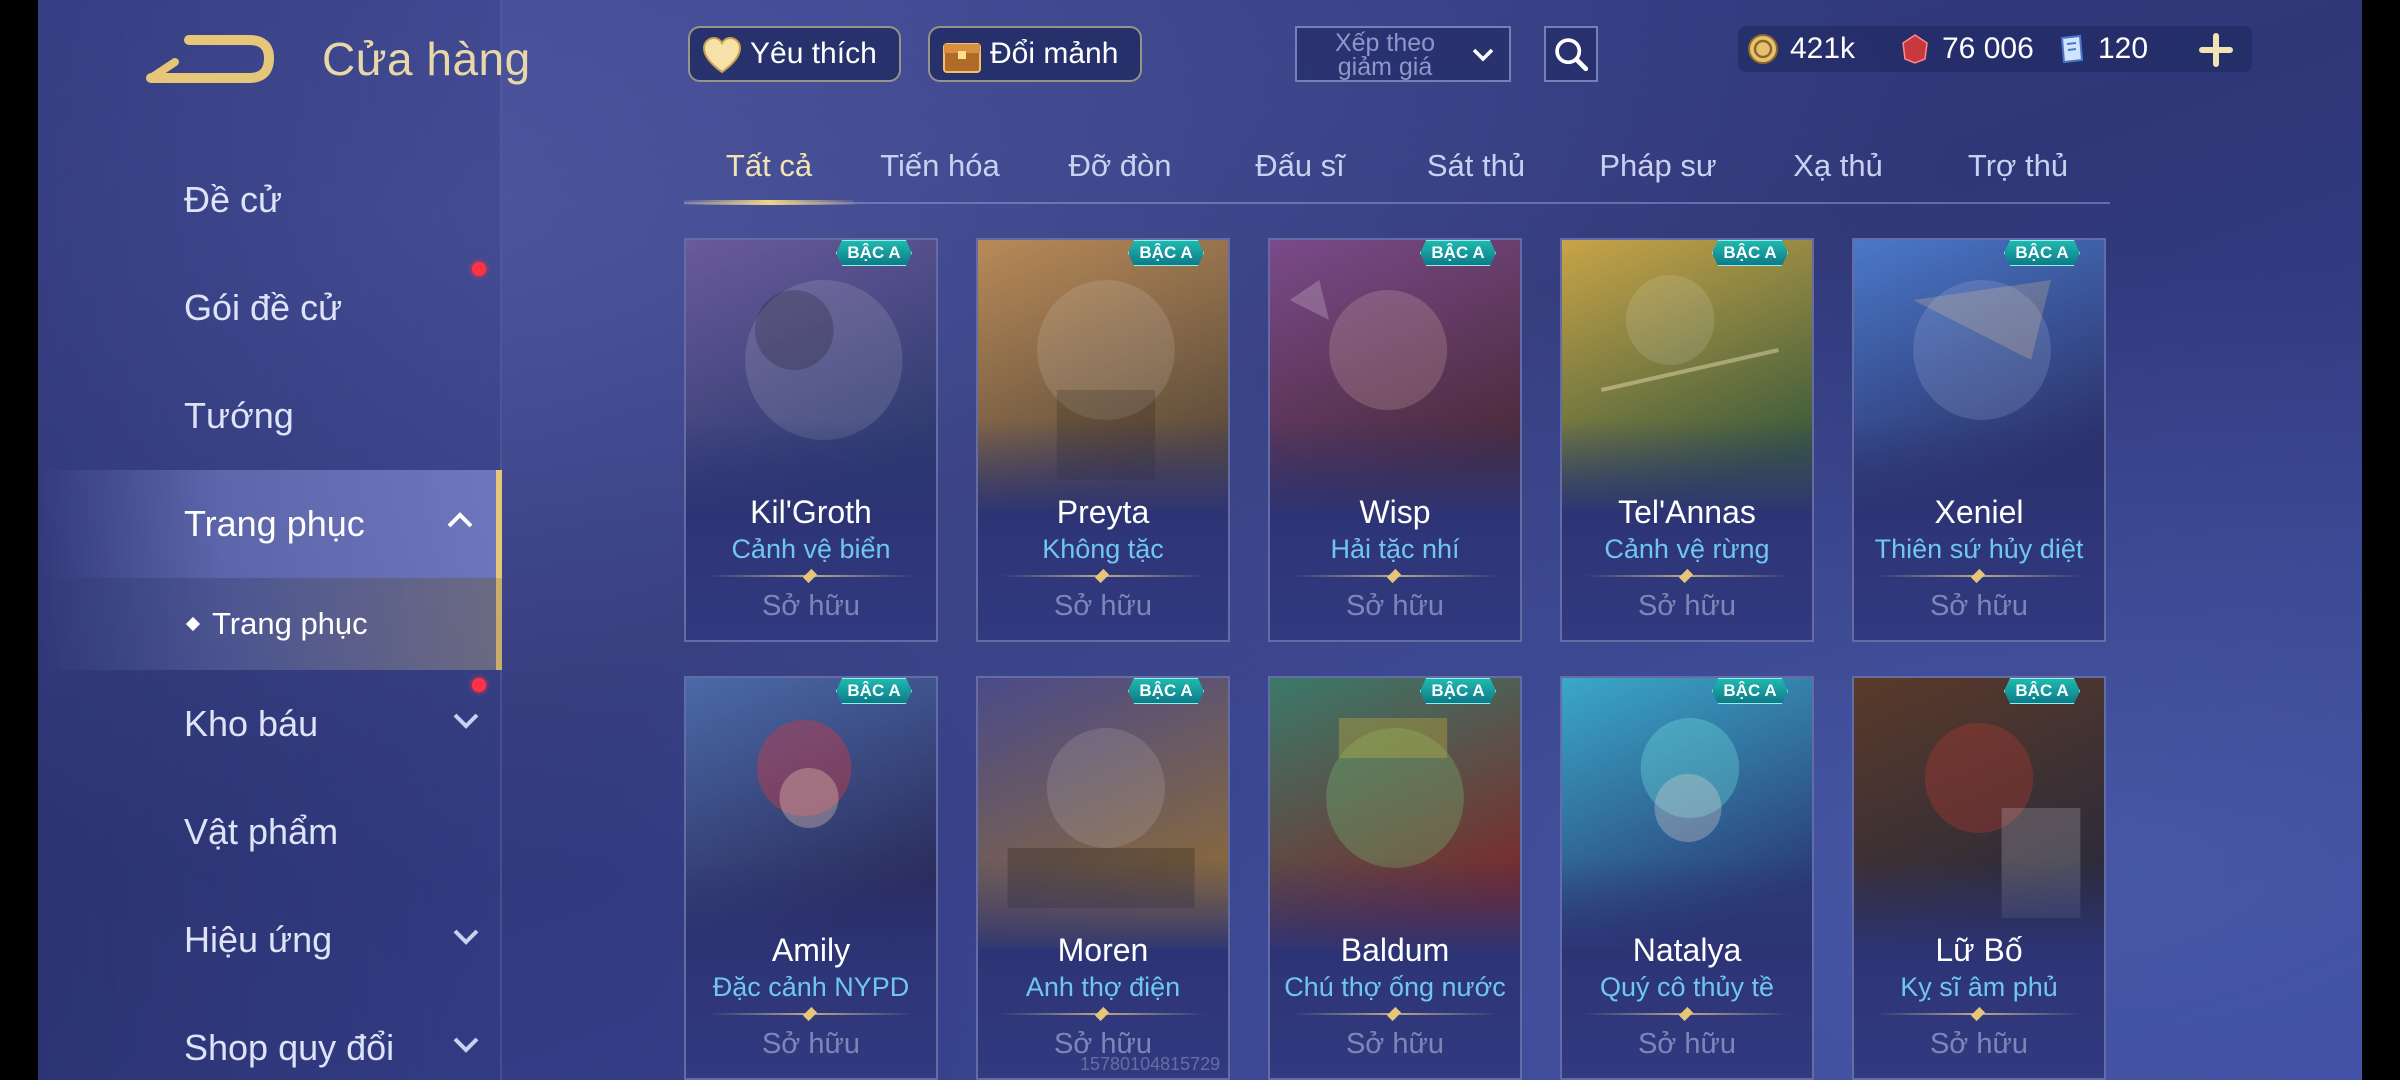 The height and width of the screenshot is (1080, 2400). Describe the element at coordinates (1103, 987) in the screenshot. I see `skin-name: Anh thợ điện` at that location.